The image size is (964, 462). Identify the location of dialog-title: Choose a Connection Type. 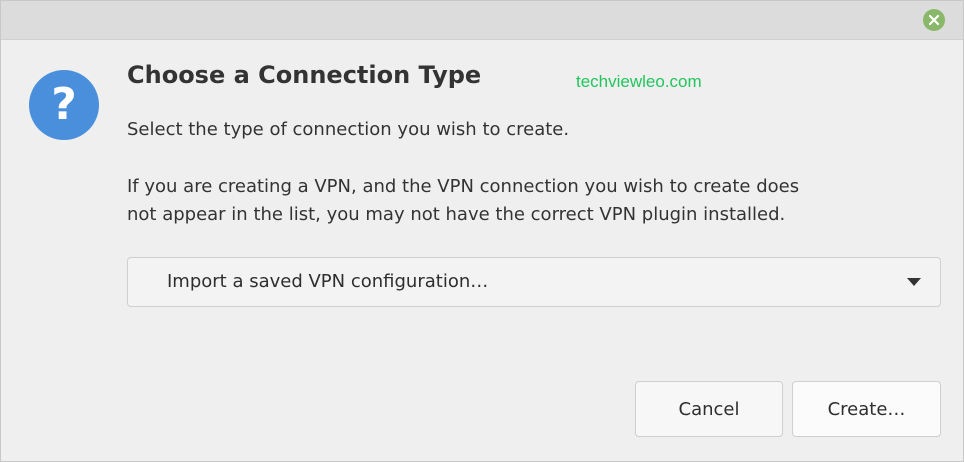
(304, 75).